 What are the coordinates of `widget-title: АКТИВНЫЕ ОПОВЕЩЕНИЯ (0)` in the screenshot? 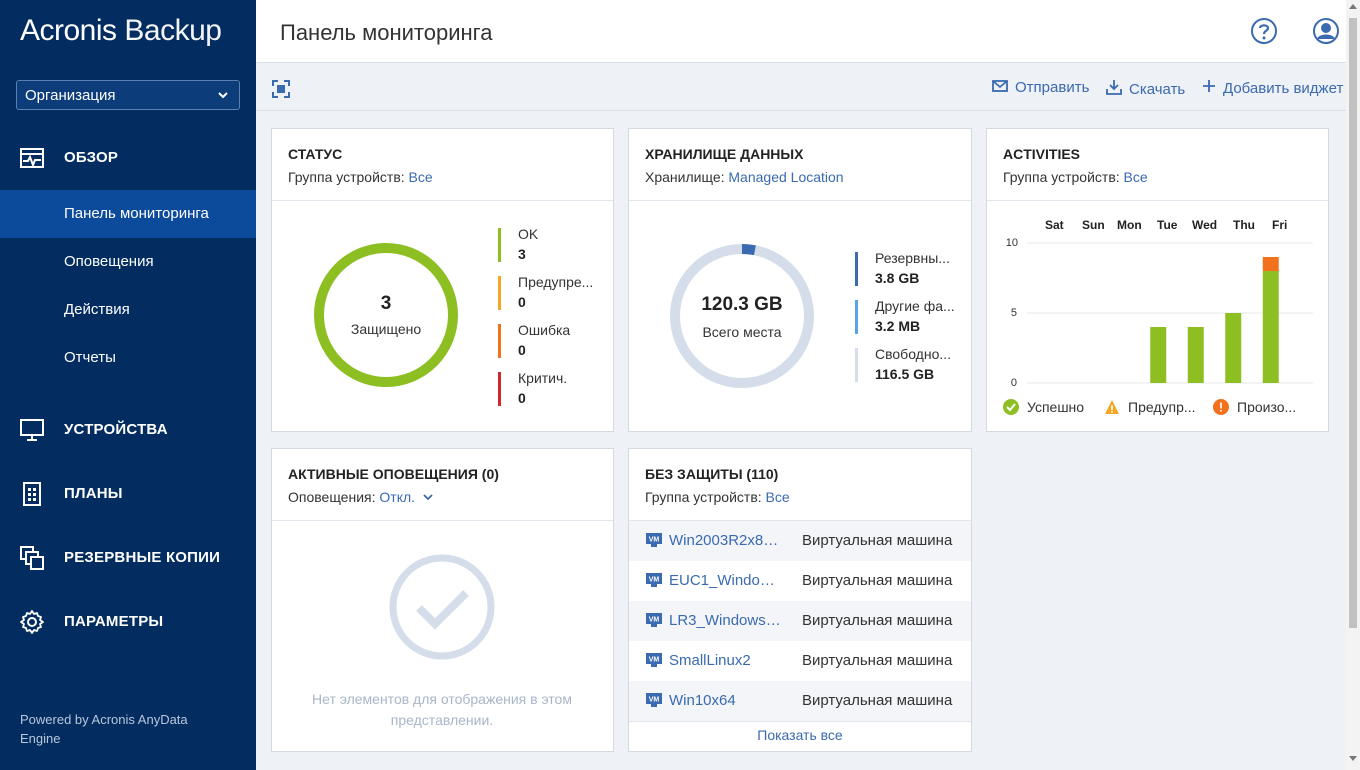 It's located at (393, 474).